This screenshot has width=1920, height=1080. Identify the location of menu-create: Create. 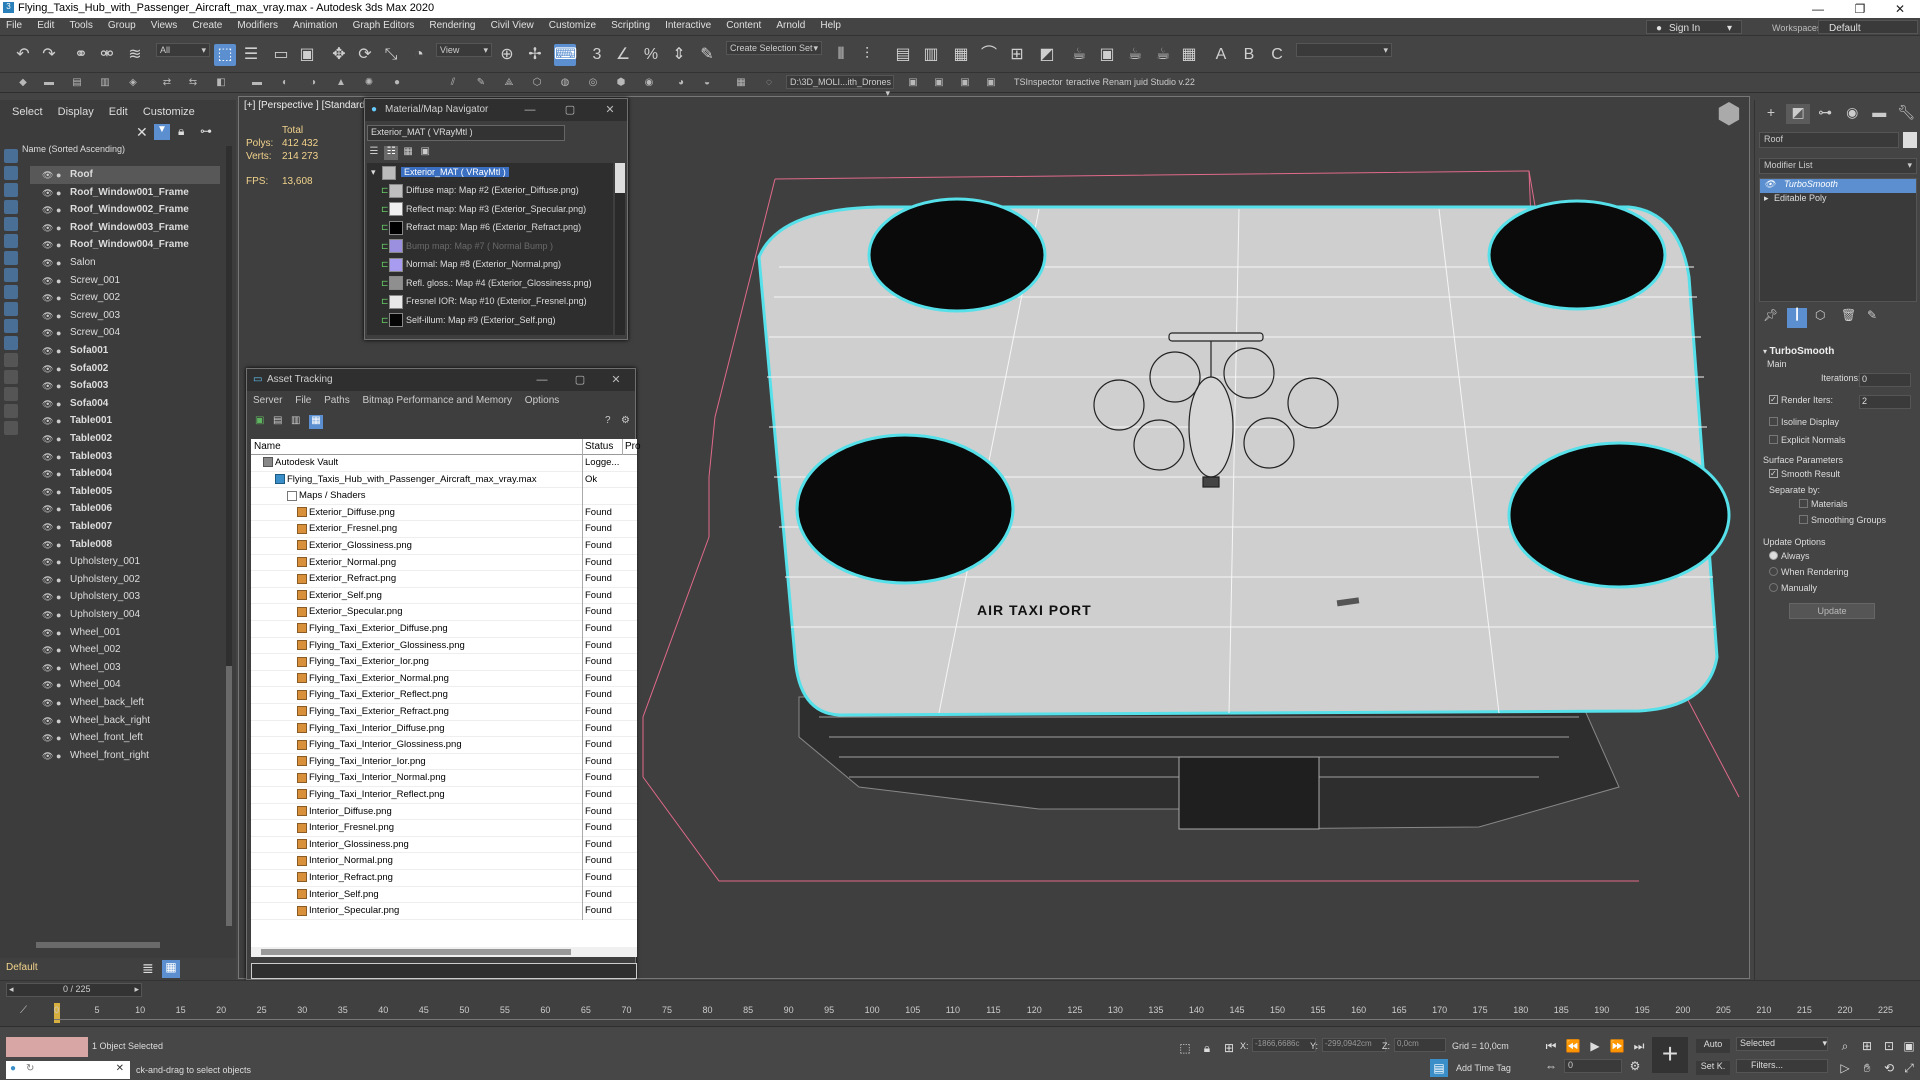
(207, 25).